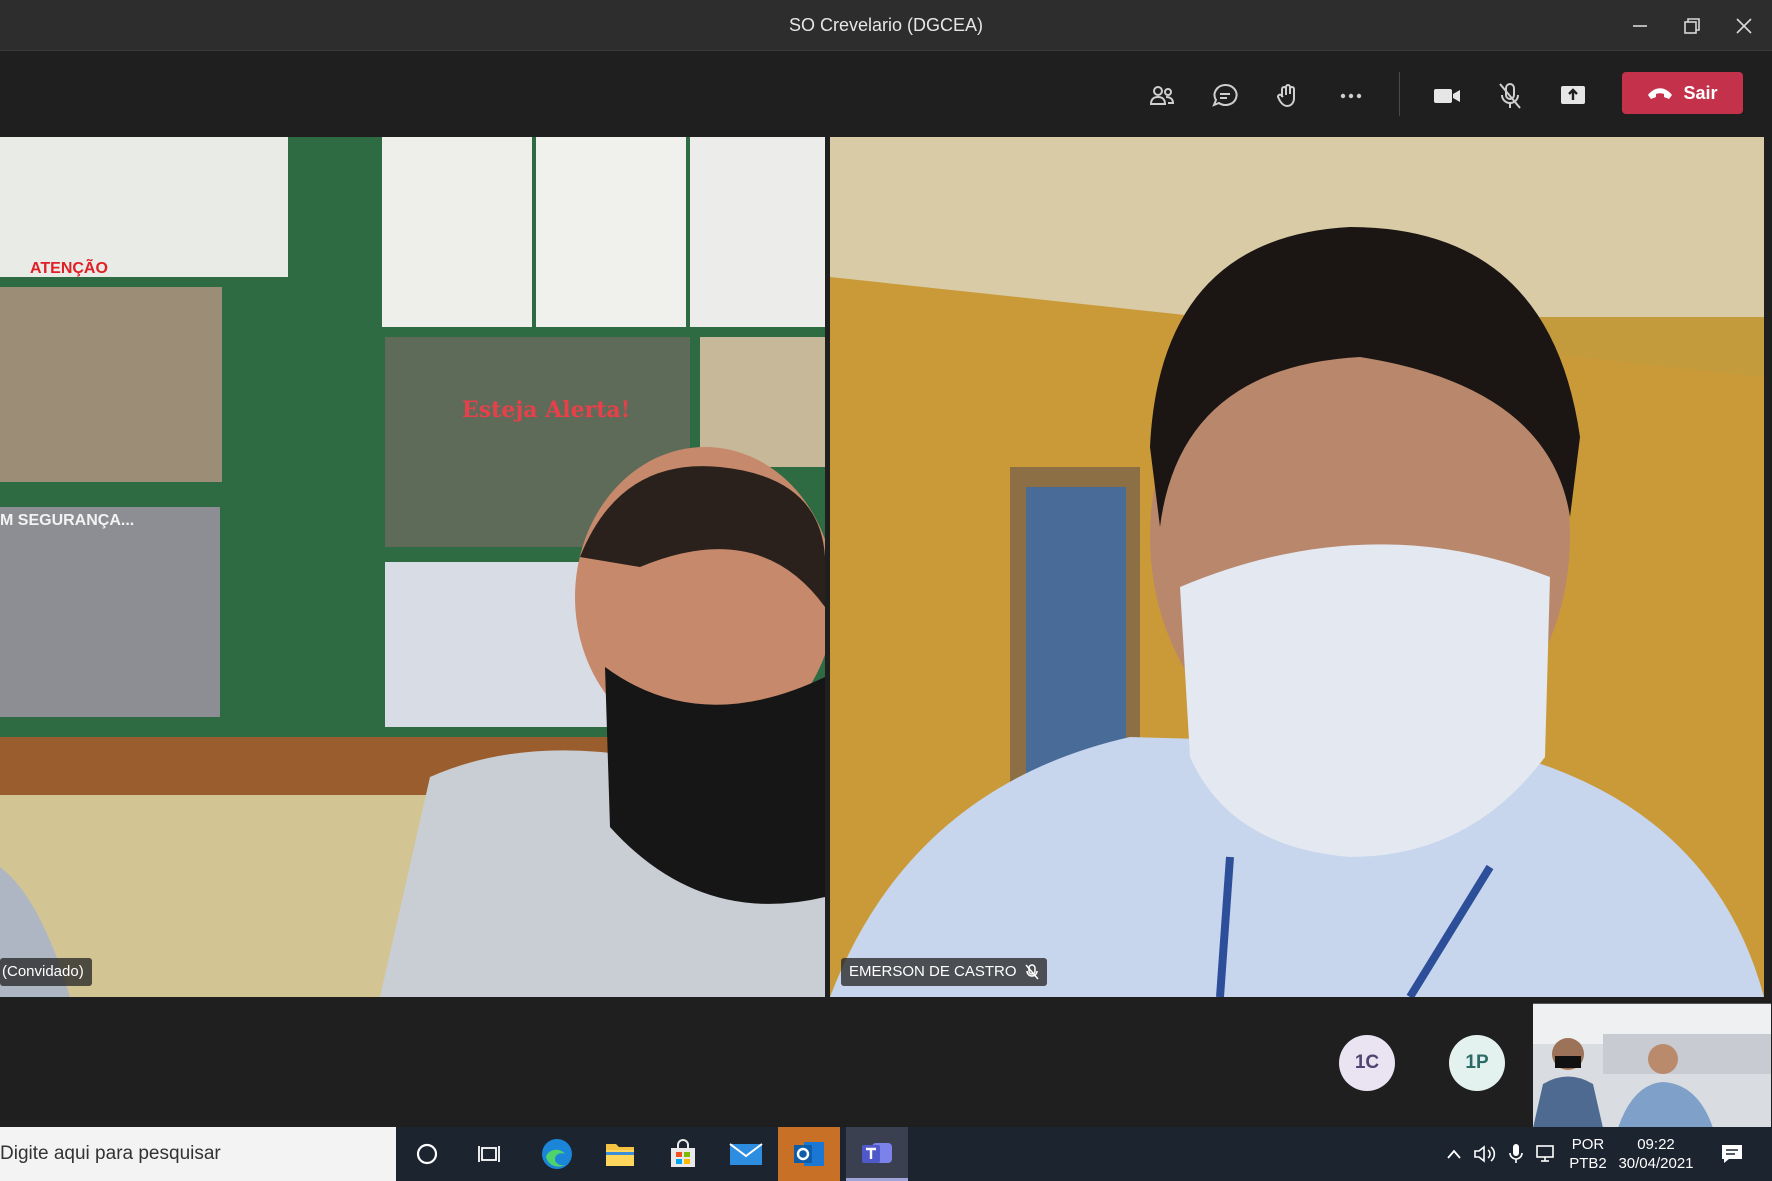  Describe the element at coordinates (1588, 1144) in the screenshot. I see `lang-line1: POR` at that location.